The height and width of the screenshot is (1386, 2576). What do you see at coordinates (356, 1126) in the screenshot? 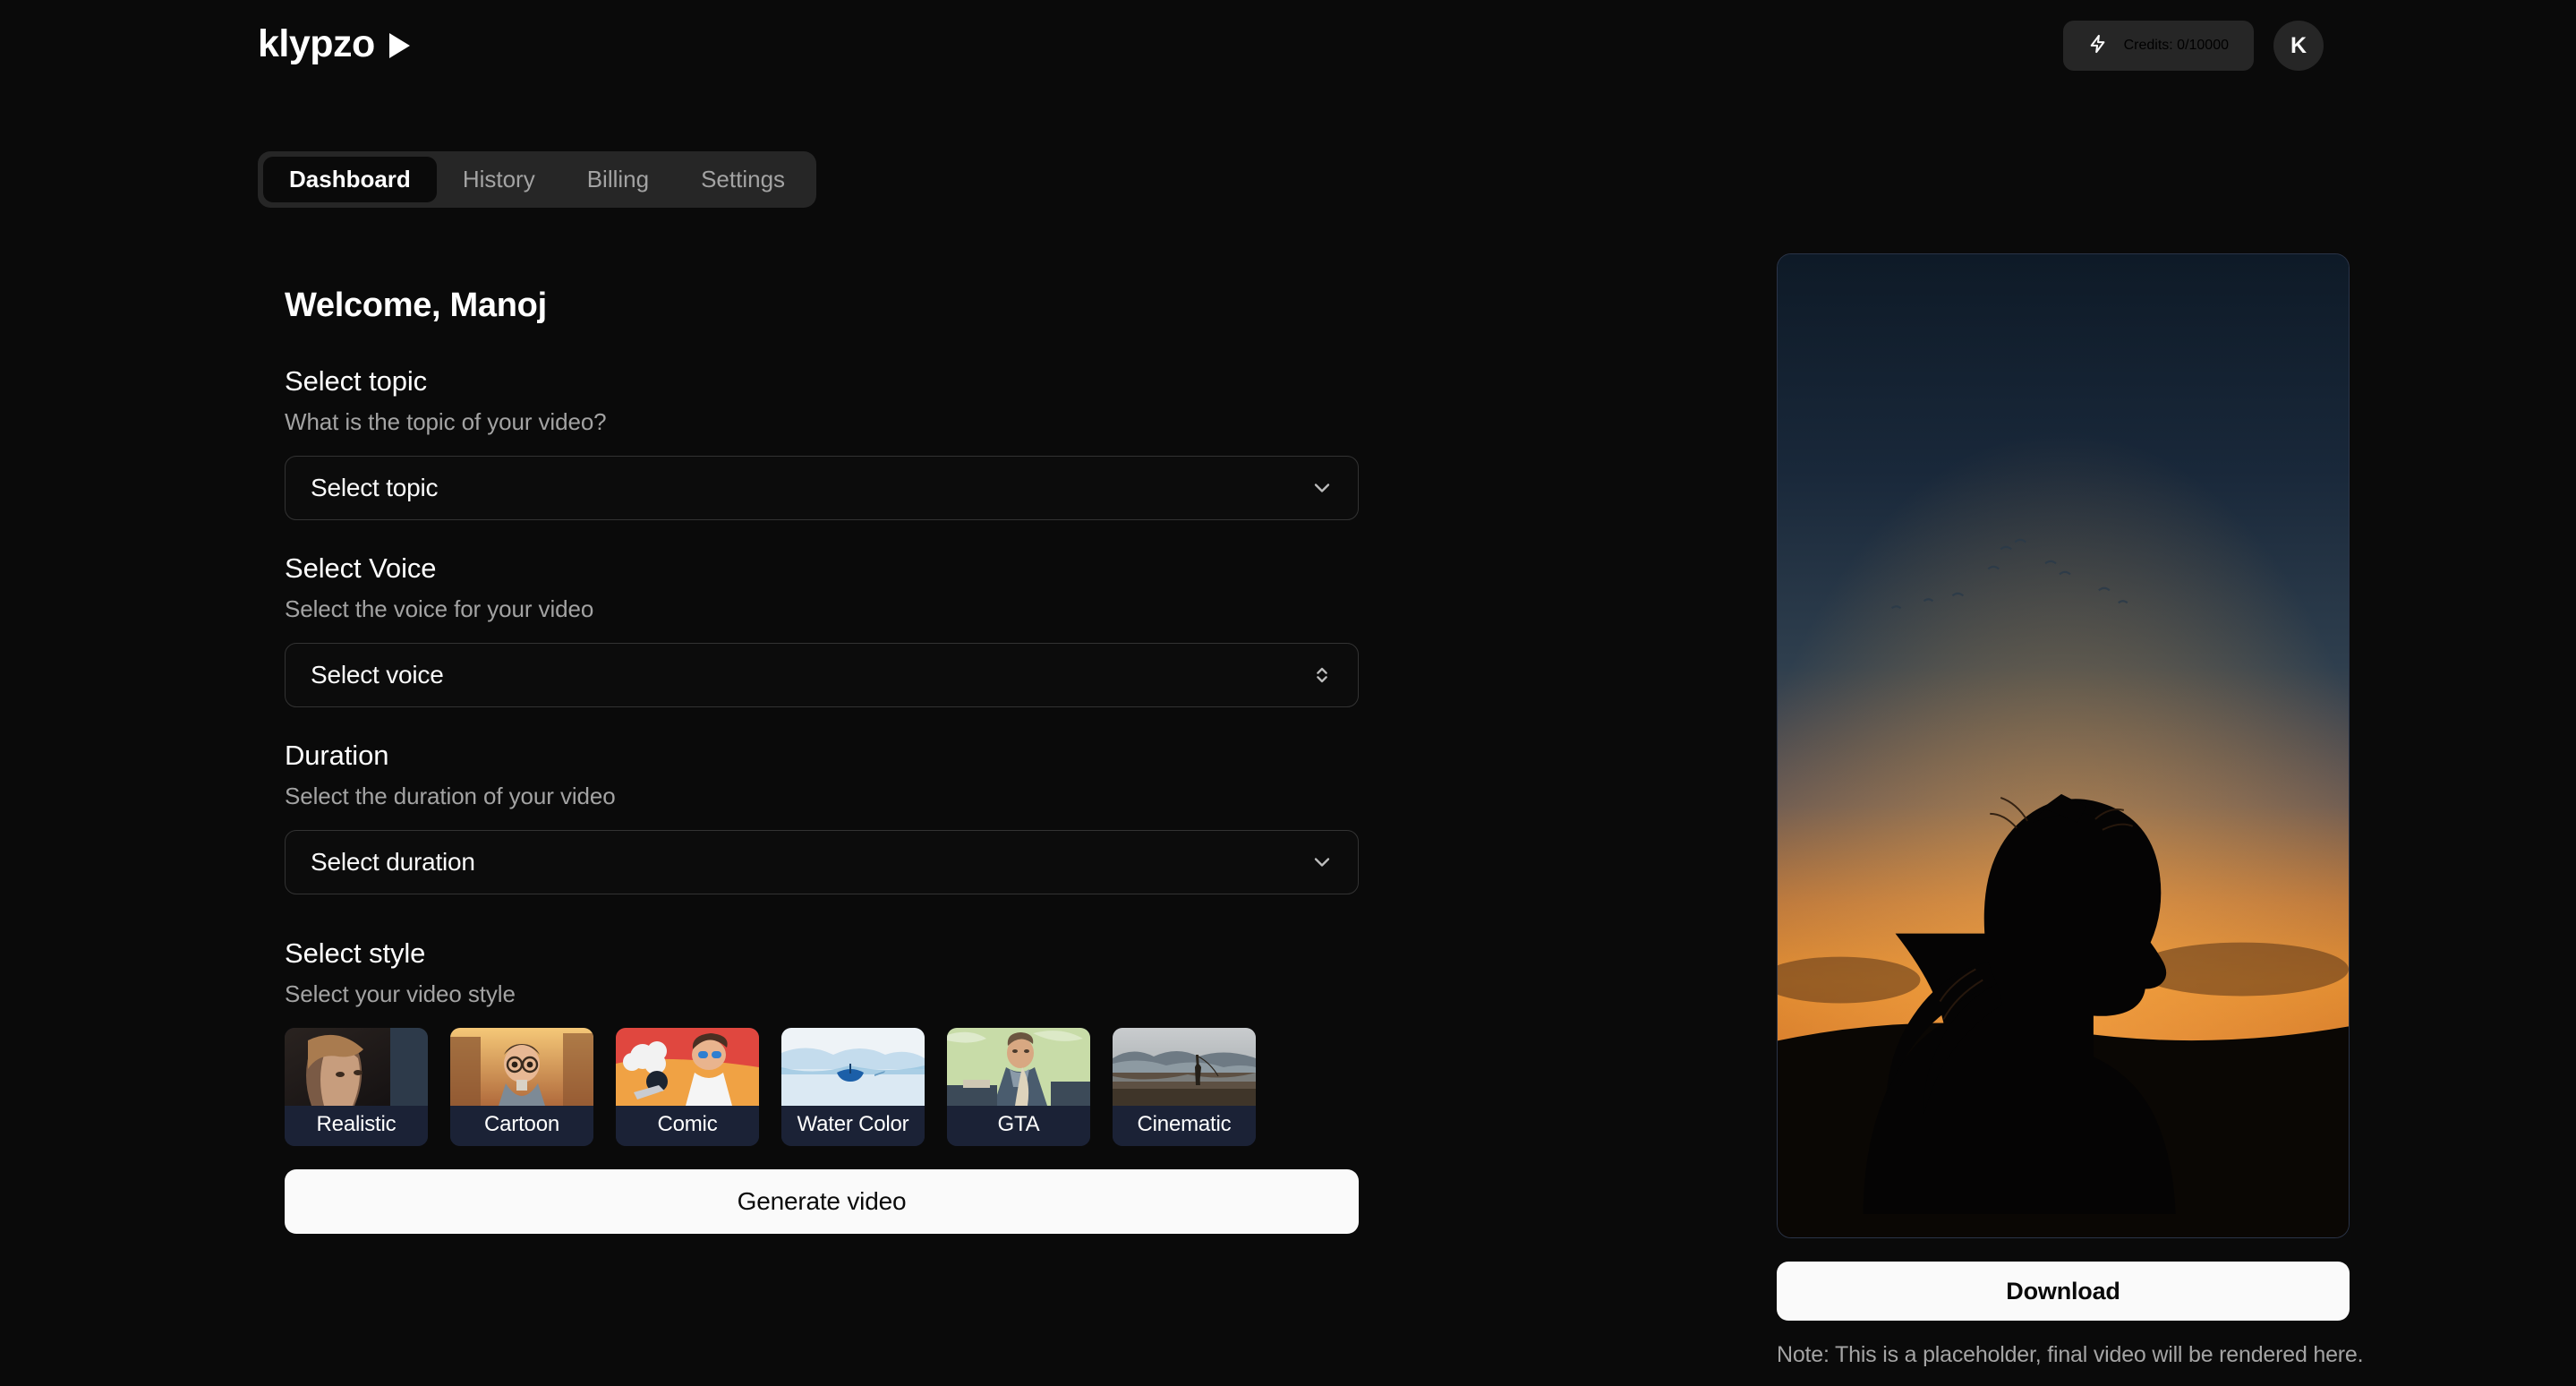
I see `style-label: Realistic` at bounding box center [356, 1126].